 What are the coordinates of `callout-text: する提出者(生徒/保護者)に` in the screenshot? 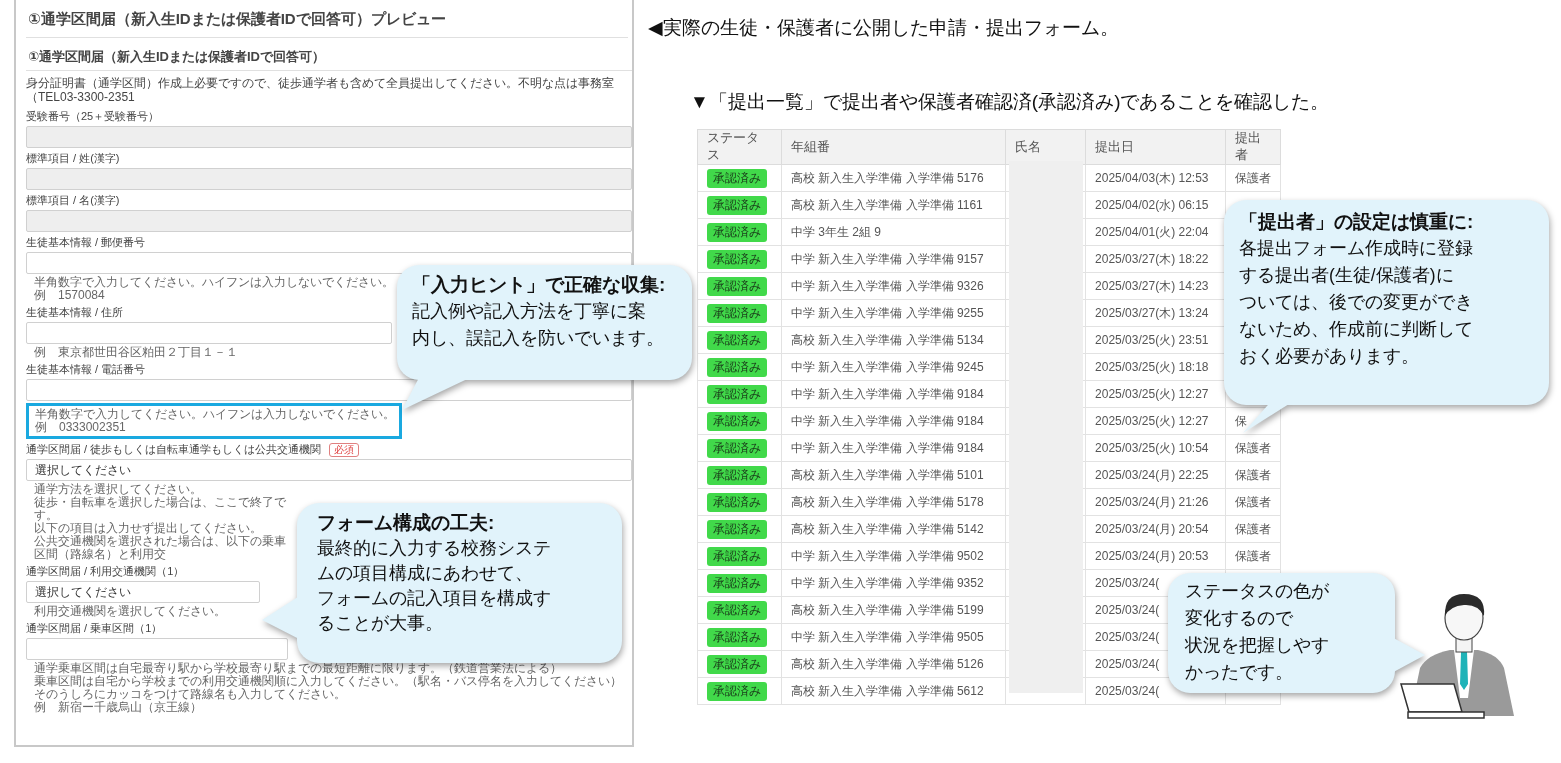 It's located at (1346, 275).